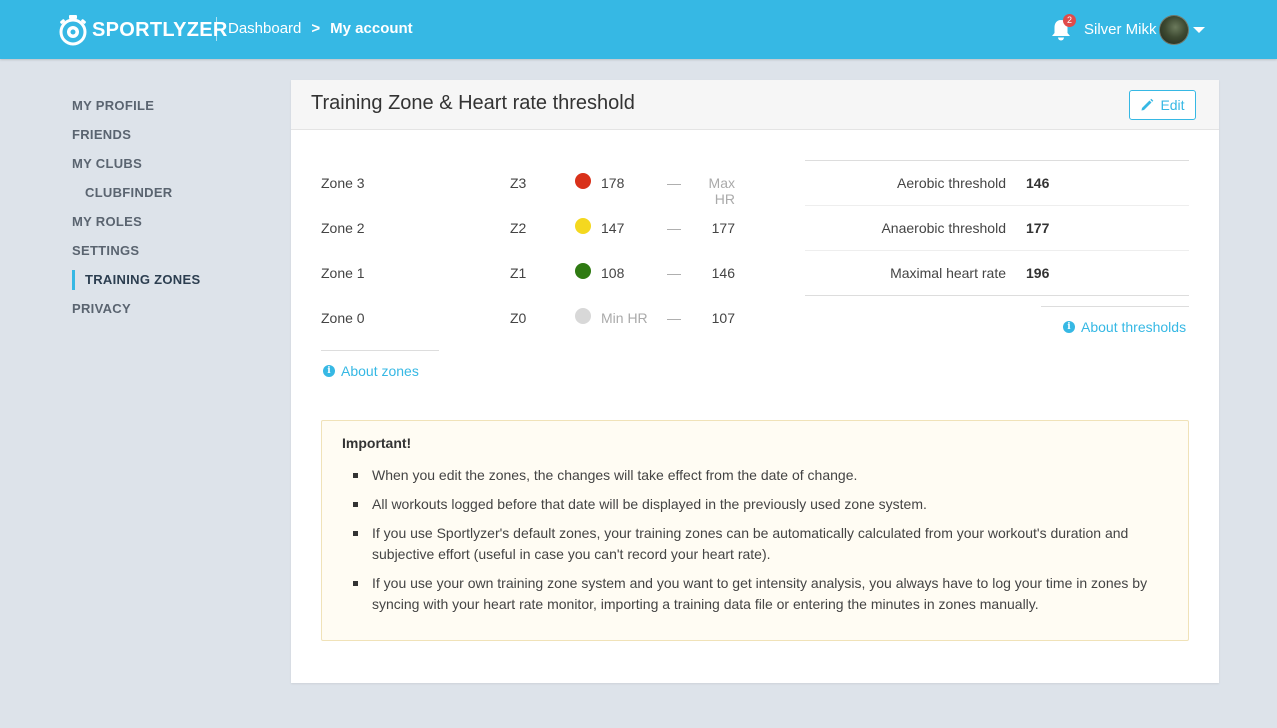 Image resolution: width=1277 pixels, height=728 pixels. Describe the element at coordinates (518, 183) in the screenshot. I see `zone-code: Z3` at that location.